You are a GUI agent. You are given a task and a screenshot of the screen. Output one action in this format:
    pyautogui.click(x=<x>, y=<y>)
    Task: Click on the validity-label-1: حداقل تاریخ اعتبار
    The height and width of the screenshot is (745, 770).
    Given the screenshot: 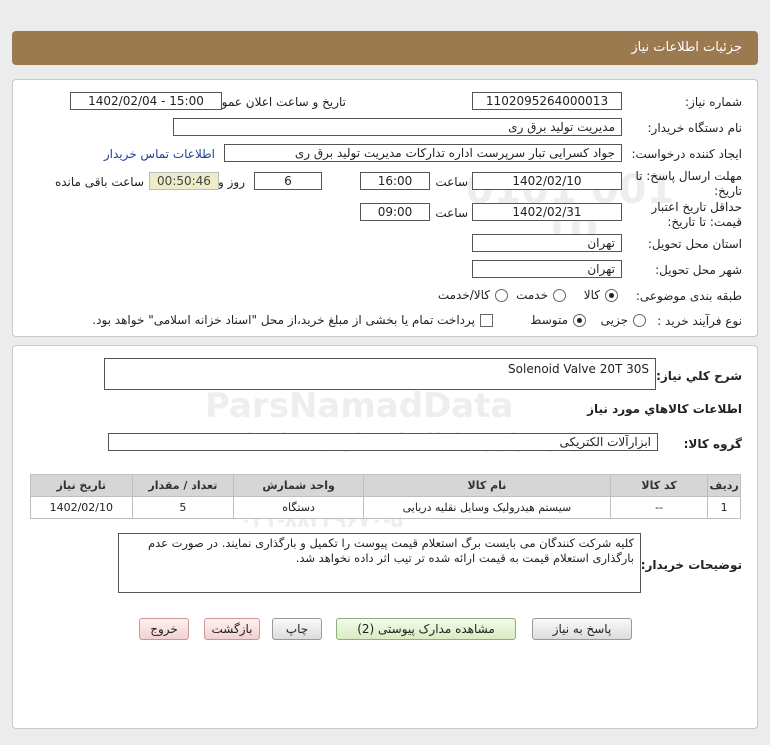 What is the action you would take?
    pyautogui.click(x=696, y=207)
    